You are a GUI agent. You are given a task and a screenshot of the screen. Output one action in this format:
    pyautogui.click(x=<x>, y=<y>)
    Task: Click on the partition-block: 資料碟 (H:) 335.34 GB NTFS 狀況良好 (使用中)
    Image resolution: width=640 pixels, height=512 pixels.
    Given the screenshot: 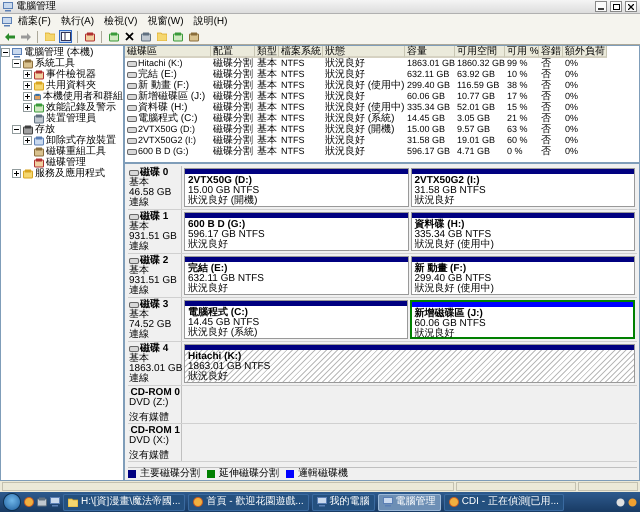 What is the action you would take?
    pyautogui.click(x=522, y=231)
    